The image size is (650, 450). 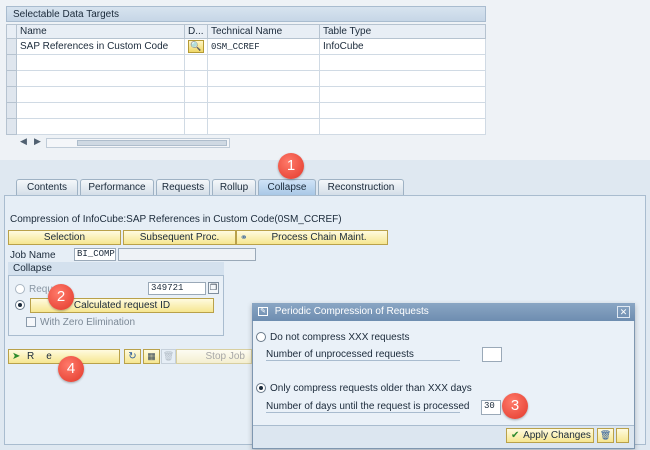 What do you see at coordinates (402, 31) in the screenshot?
I see `column-header-table-type: Table Type` at bounding box center [402, 31].